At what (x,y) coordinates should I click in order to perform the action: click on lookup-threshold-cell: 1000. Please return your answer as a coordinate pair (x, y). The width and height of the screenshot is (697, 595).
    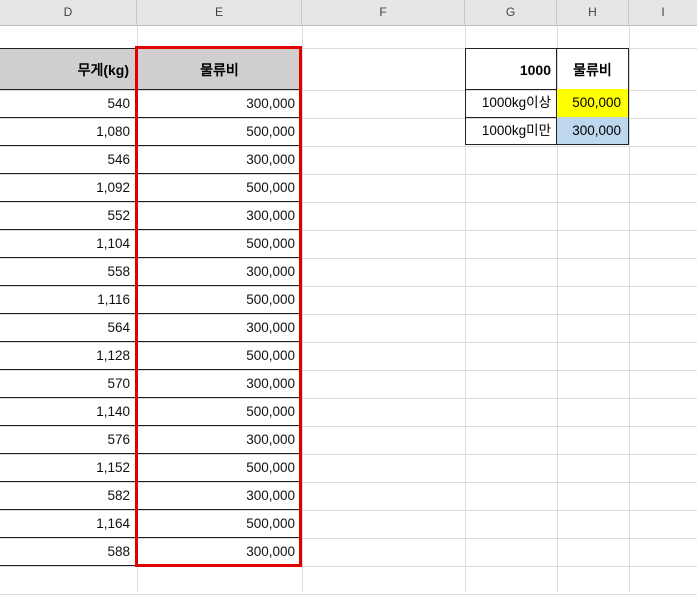
    Looking at the image, I should click on (511, 69).